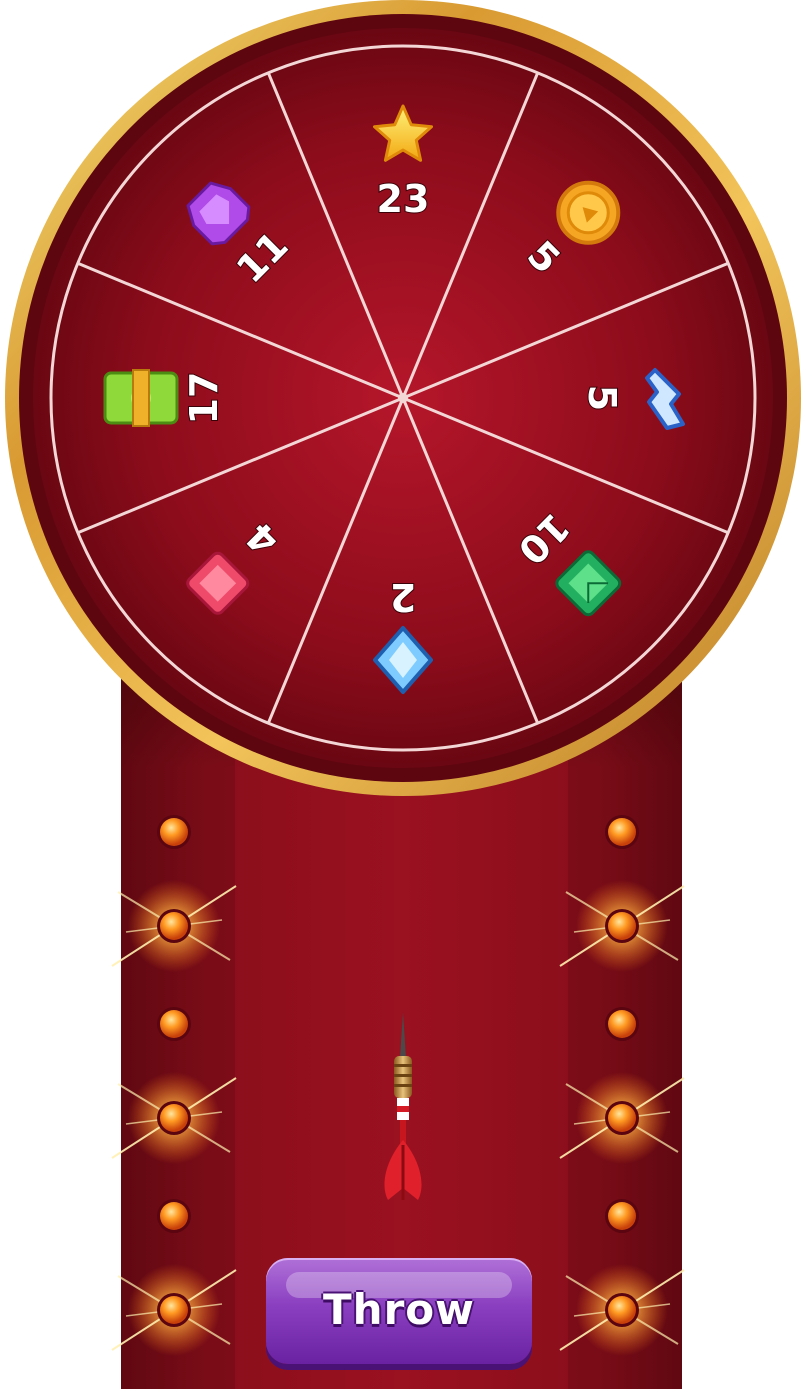  I want to click on throw-button: Throw, so click(399, 1311).